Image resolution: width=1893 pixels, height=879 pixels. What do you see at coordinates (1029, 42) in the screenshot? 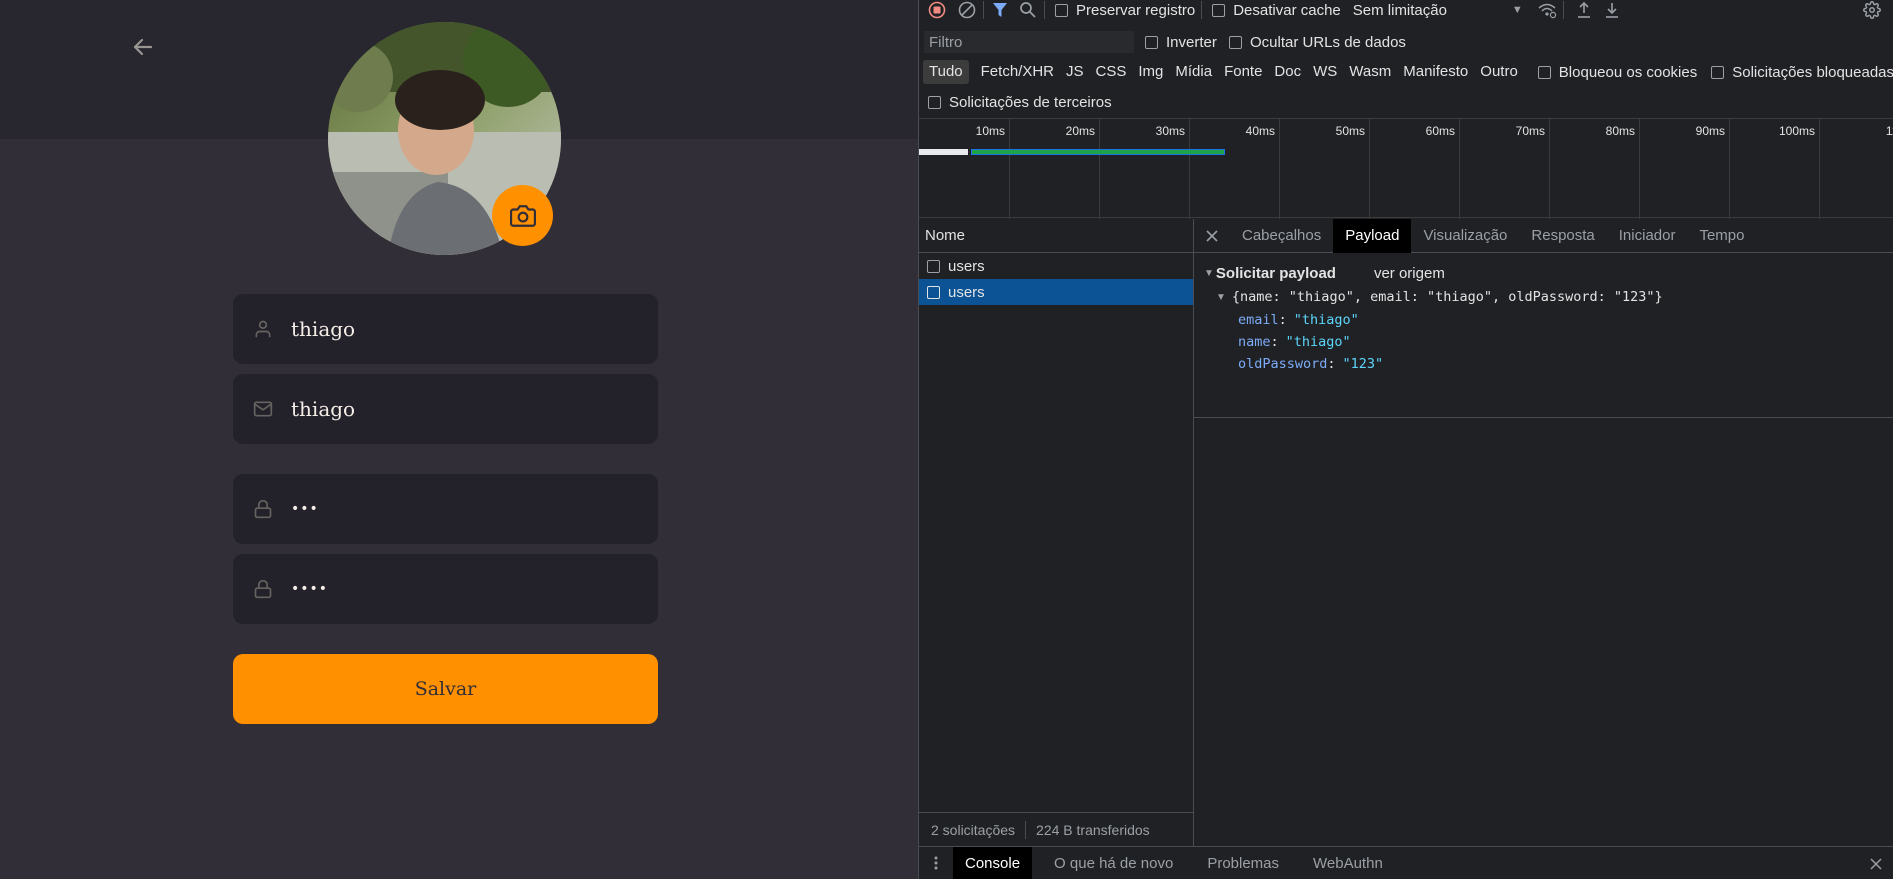
I see `filter-input` at bounding box center [1029, 42].